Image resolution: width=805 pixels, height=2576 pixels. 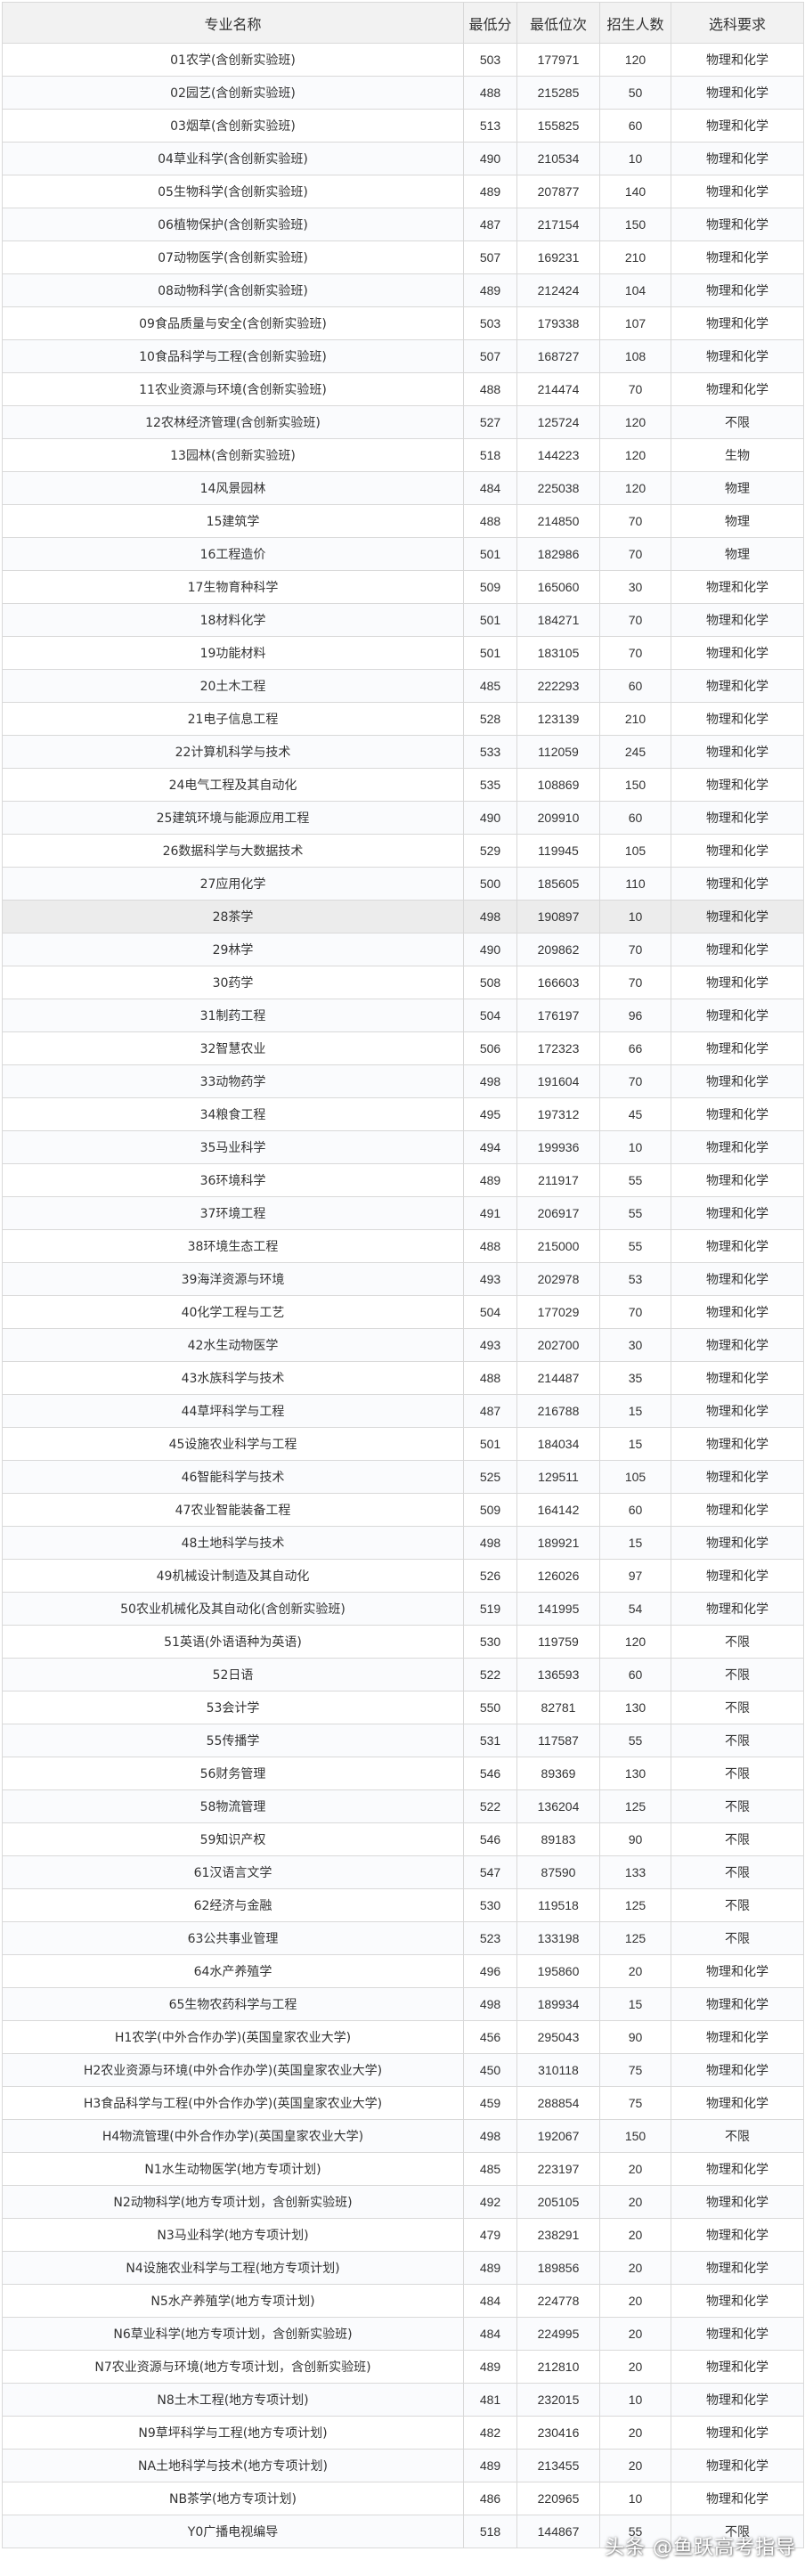 What do you see at coordinates (233, 158) in the screenshot?
I see `cell-major-name: 04草业科学(含创新实验班)` at bounding box center [233, 158].